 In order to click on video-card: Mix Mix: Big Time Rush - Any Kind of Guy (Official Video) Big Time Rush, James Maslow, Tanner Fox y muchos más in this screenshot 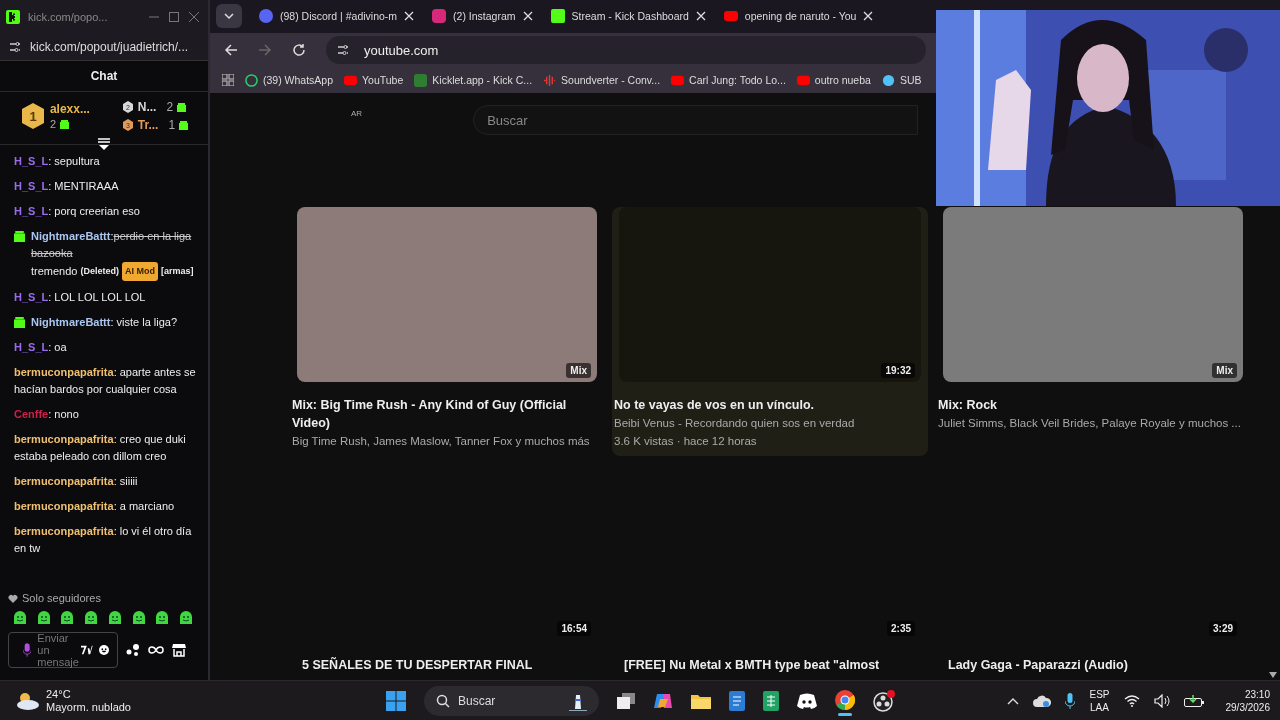, I will do `click(447, 331)`.